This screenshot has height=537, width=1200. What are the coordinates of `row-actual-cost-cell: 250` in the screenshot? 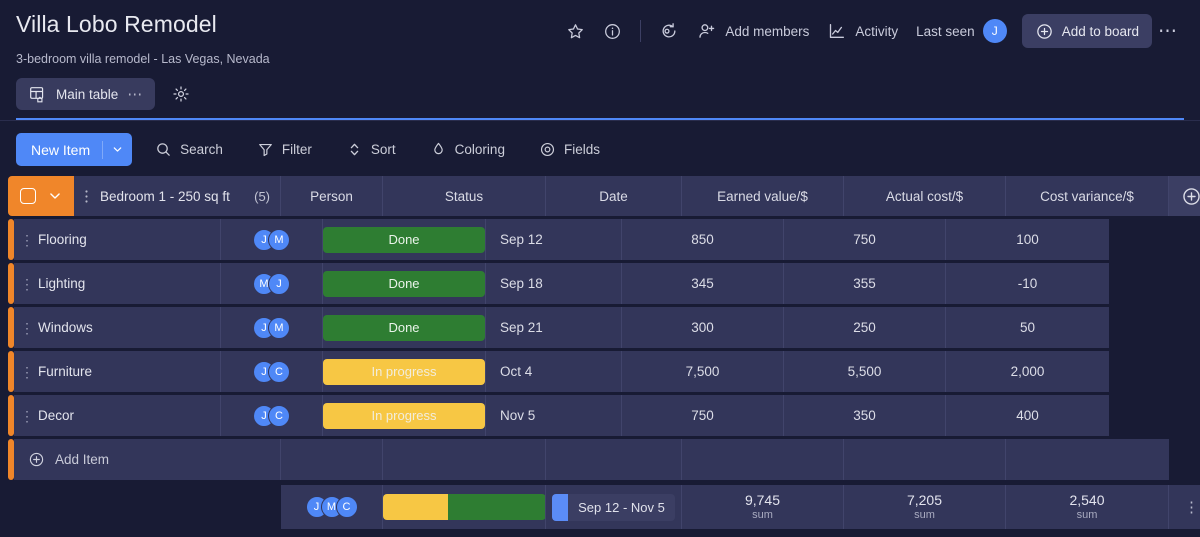 It's located at (865, 327).